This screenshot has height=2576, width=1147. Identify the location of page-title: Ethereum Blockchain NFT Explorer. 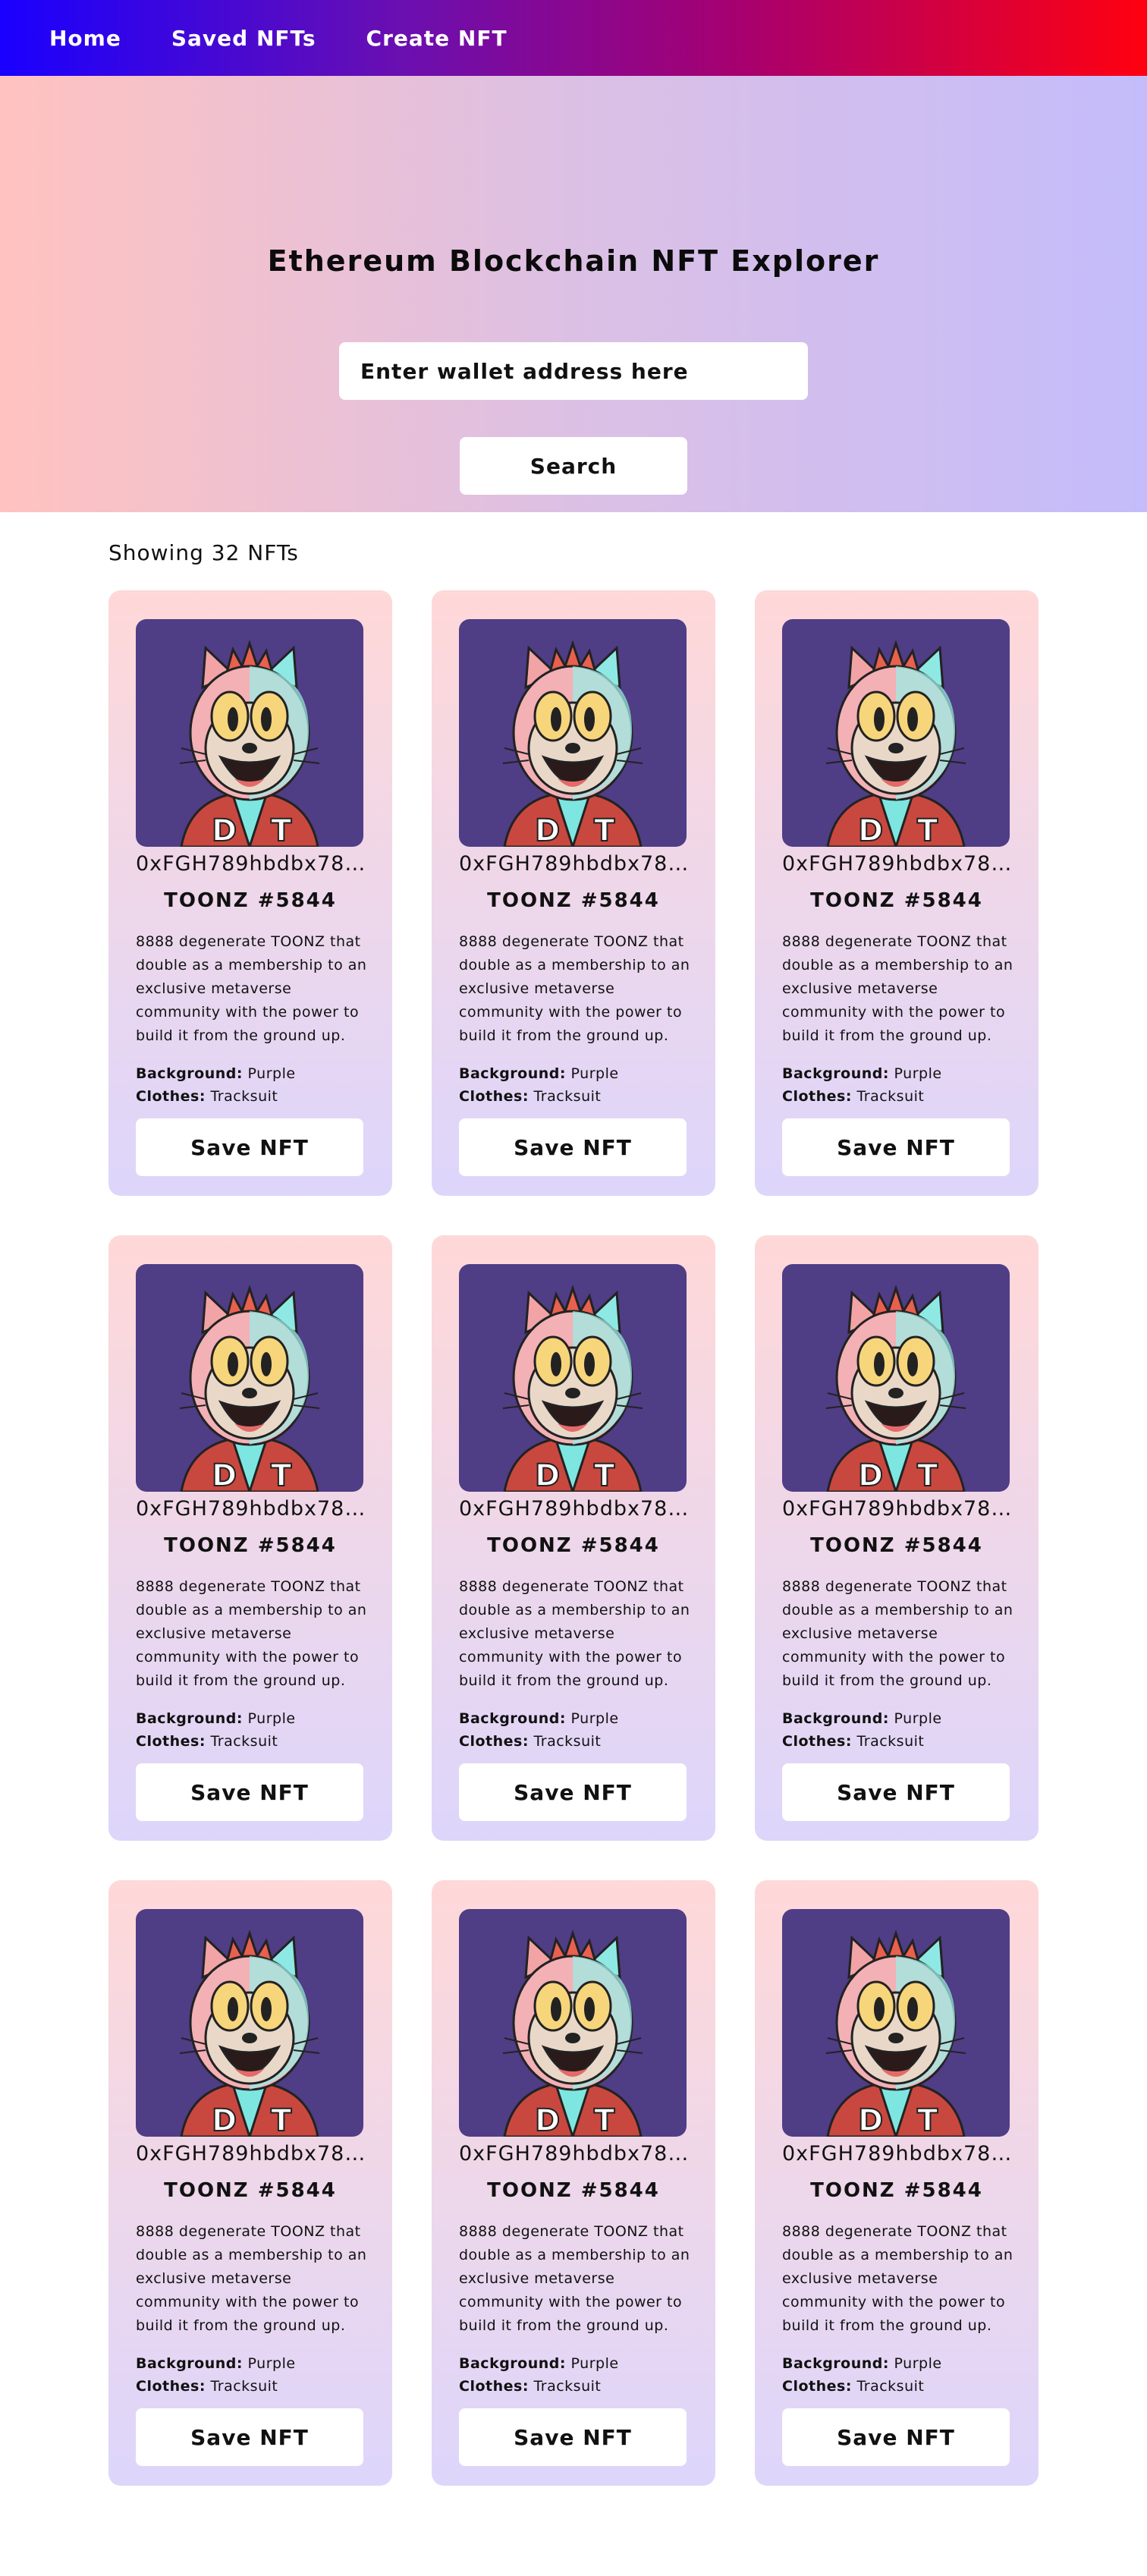
(573, 261).